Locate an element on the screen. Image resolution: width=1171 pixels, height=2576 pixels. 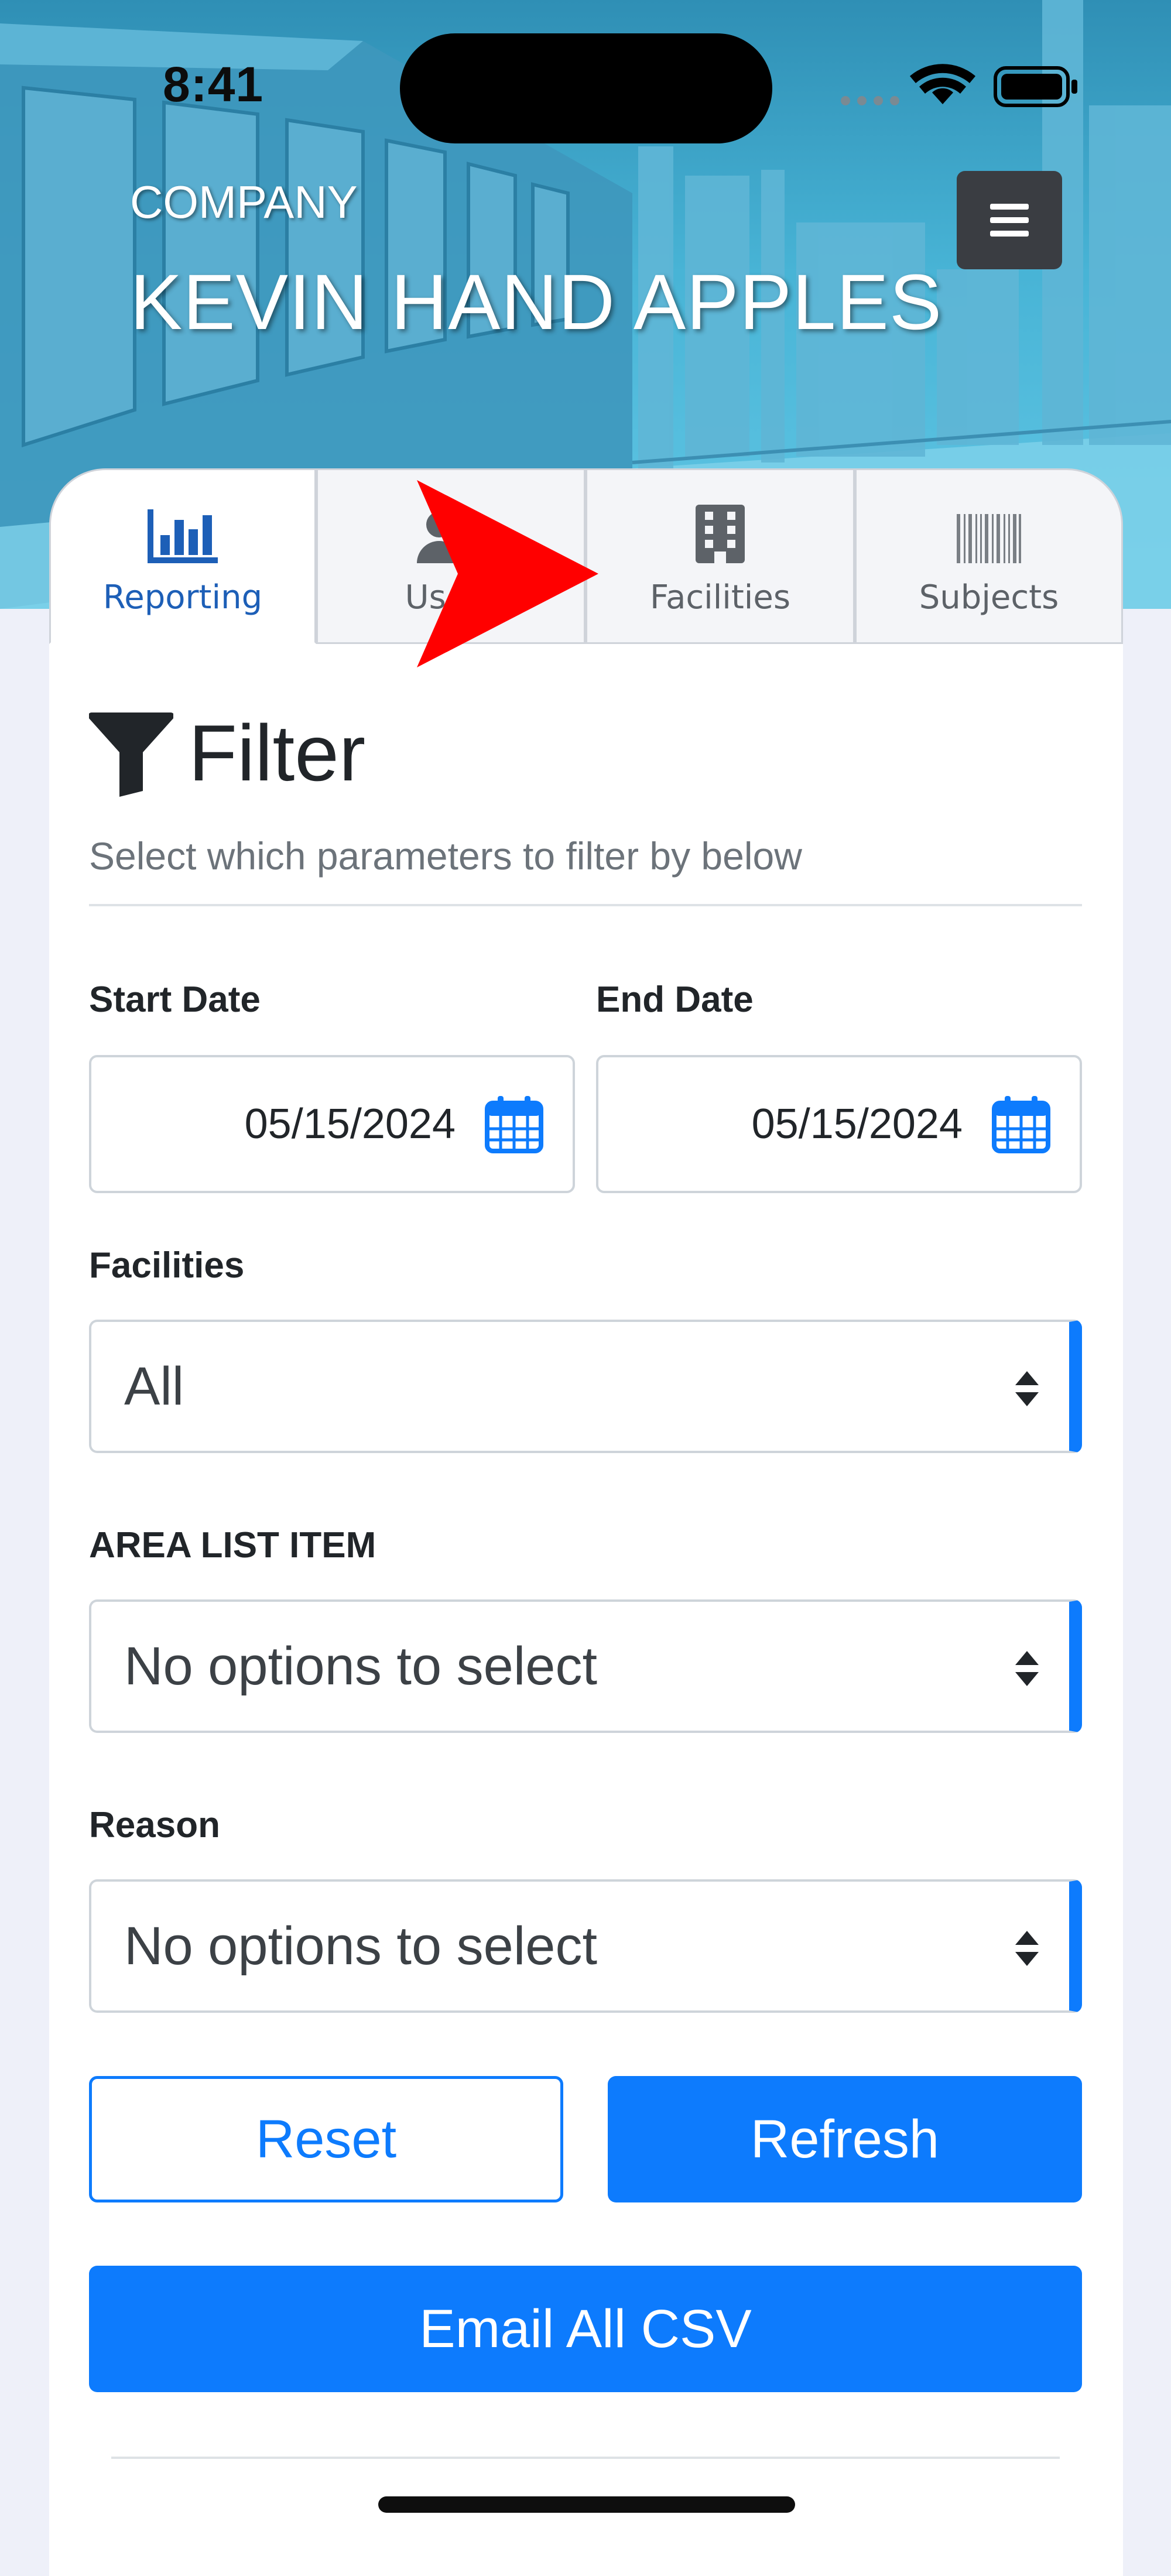
reason-label: Reason is located at coordinates (154, 1825).